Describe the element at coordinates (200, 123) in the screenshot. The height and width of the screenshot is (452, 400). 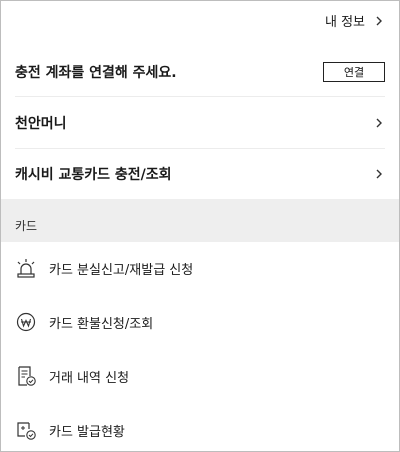
I see `cheonan-money-row: 천안머니` at that location.